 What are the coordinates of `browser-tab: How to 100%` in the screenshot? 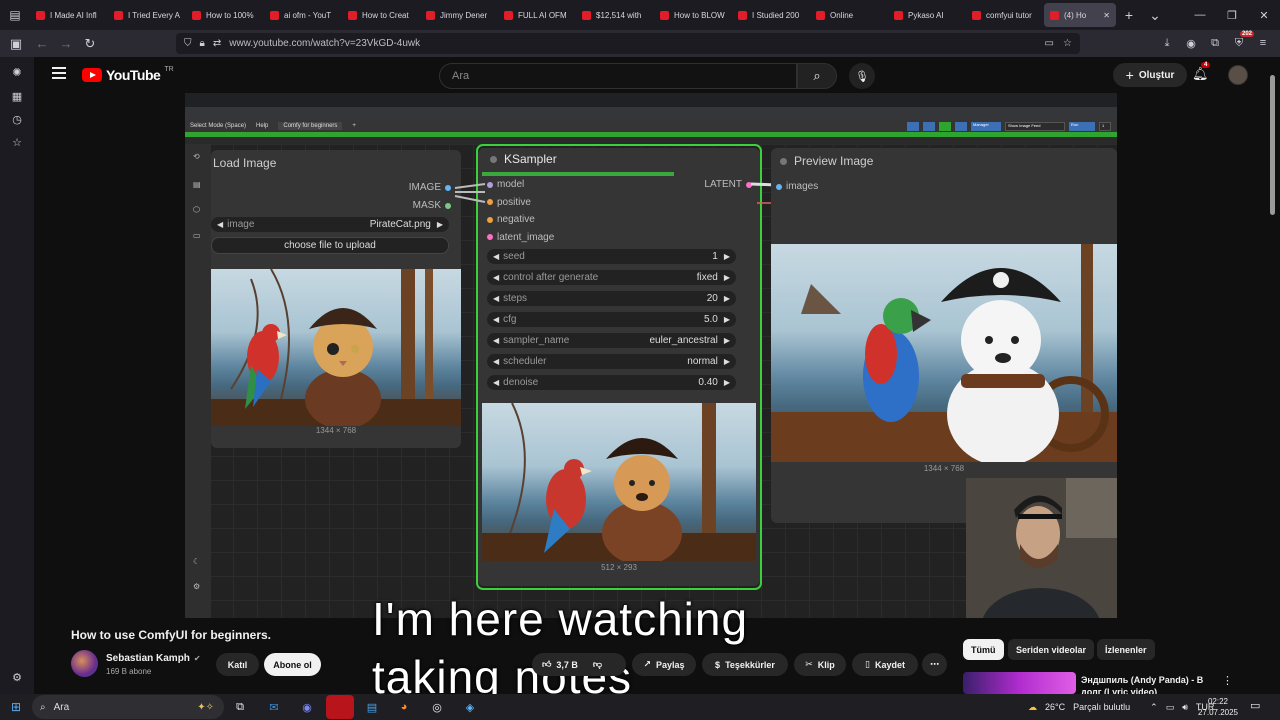 It's located at (225, 15).